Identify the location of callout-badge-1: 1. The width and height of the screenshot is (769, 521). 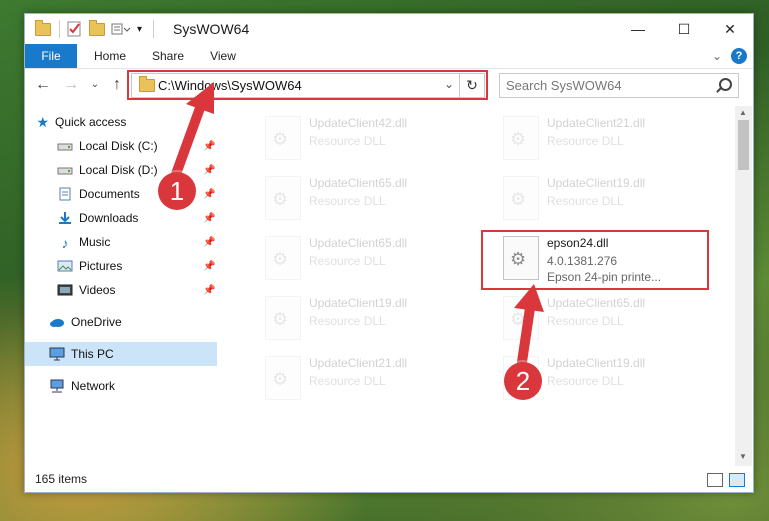
(177, 191).